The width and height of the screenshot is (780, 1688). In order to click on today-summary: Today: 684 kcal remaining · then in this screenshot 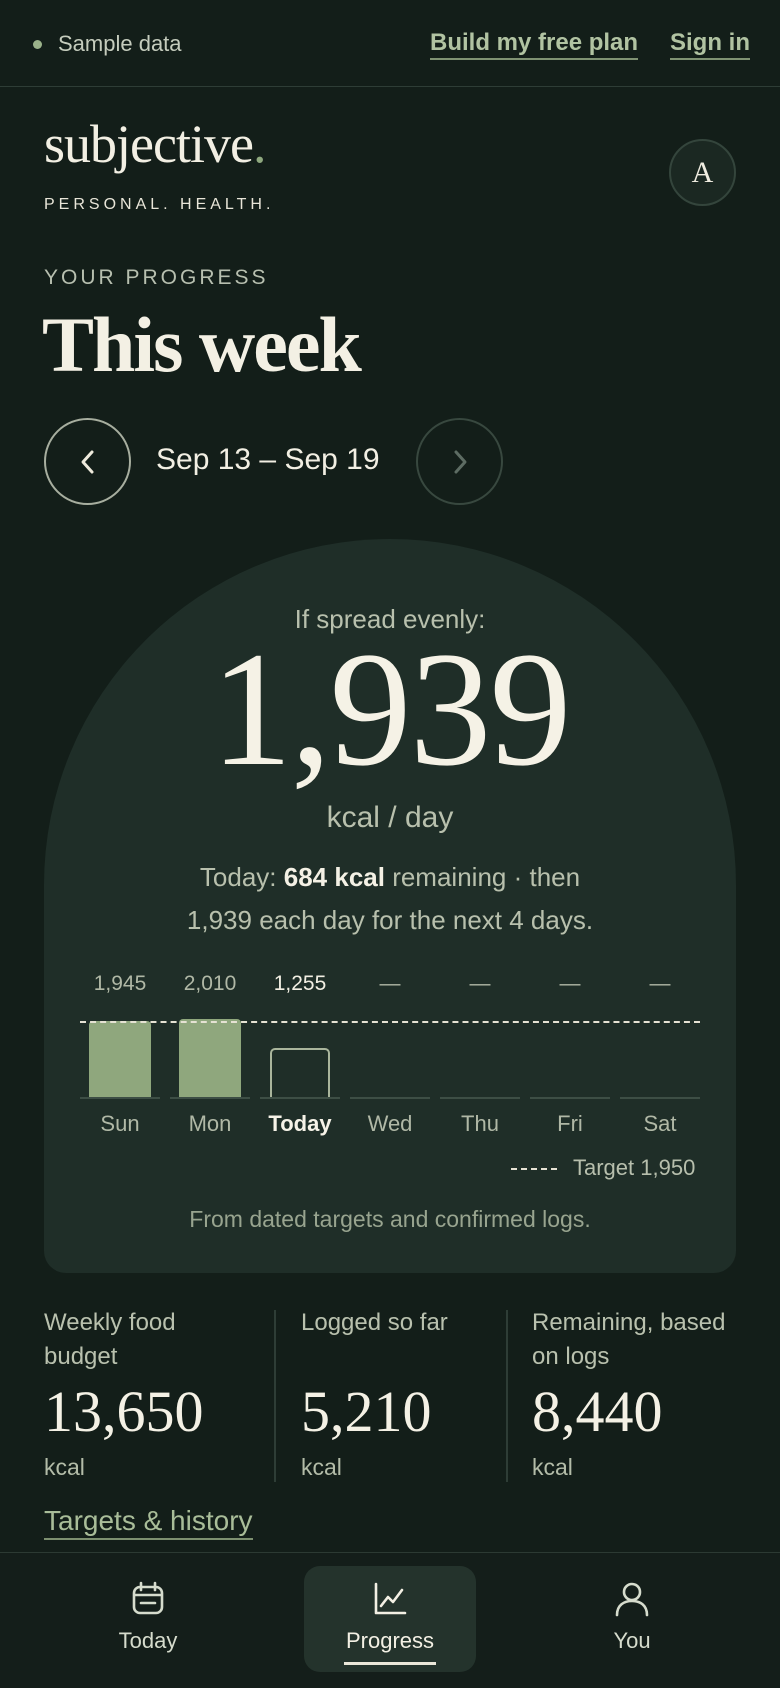, I will do `click(390, 877)`.